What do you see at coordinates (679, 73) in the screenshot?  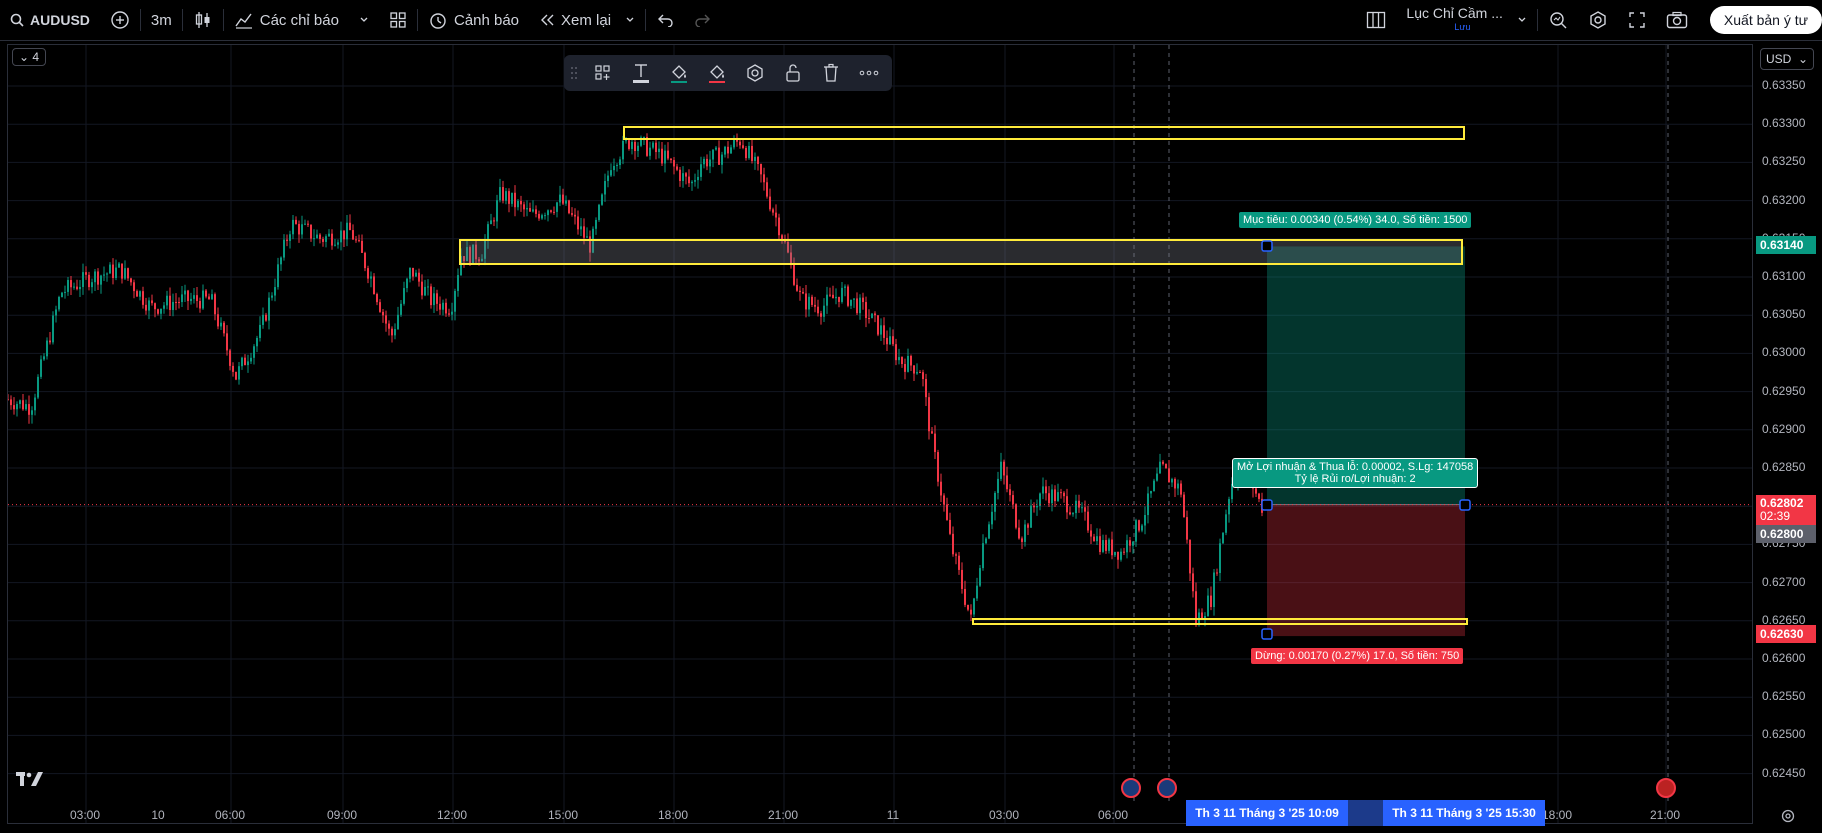 I see `fill-up-color-icon` at bounding box center [679, 73].